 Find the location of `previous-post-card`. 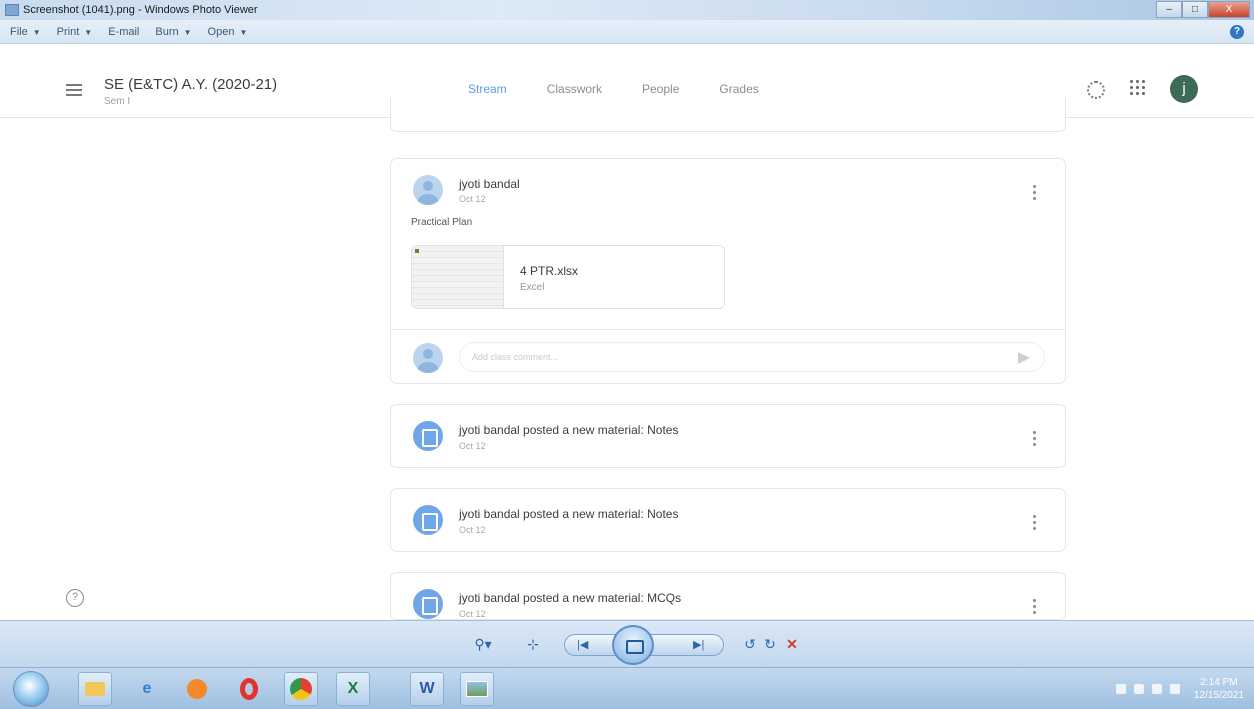

previous-post-card is located at coordinates (728, 115).